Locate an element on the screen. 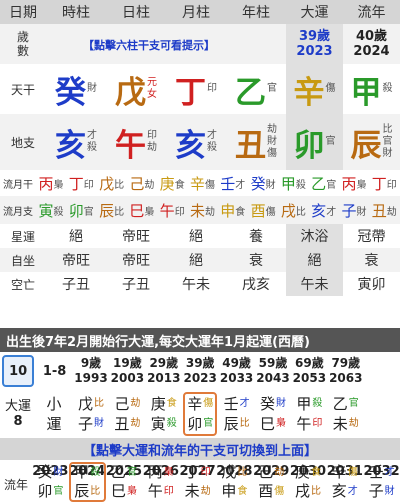 The image size is (400, 503). liunian-ganzhi-cell: 丙梟午印 is located at coordinates (160, 482).